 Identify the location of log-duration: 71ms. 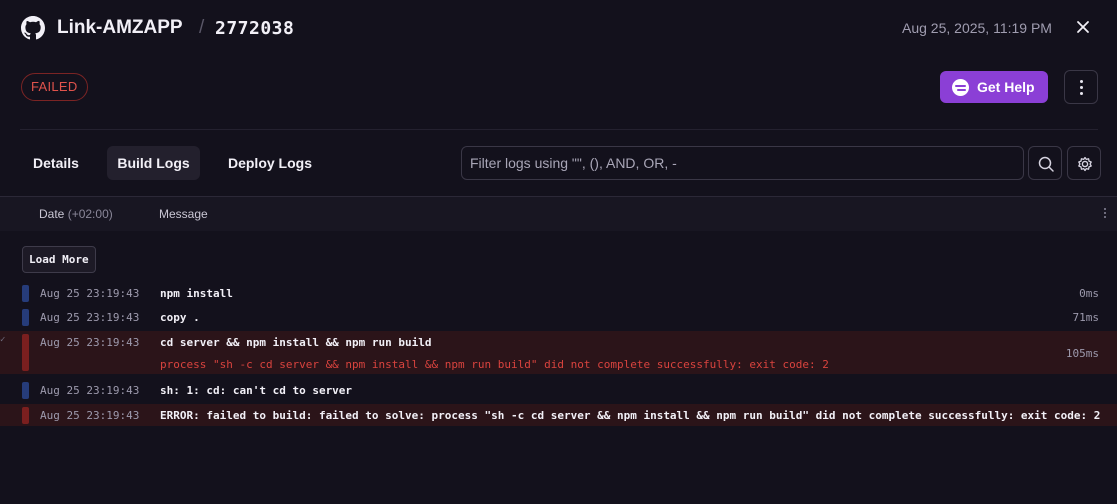
(1086, 317).